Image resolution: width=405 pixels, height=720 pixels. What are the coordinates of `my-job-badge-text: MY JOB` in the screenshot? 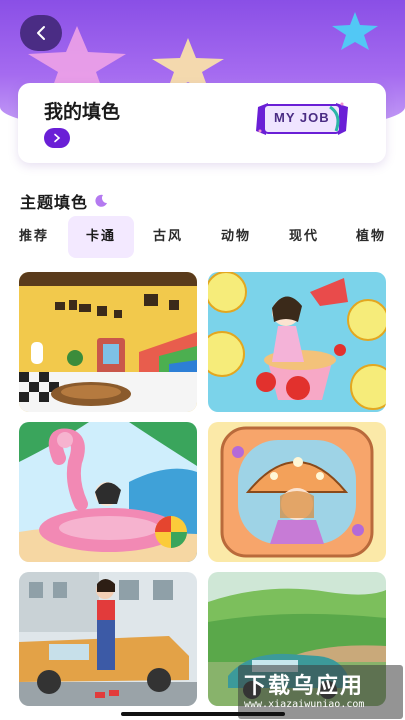 It's located at (302, 117).